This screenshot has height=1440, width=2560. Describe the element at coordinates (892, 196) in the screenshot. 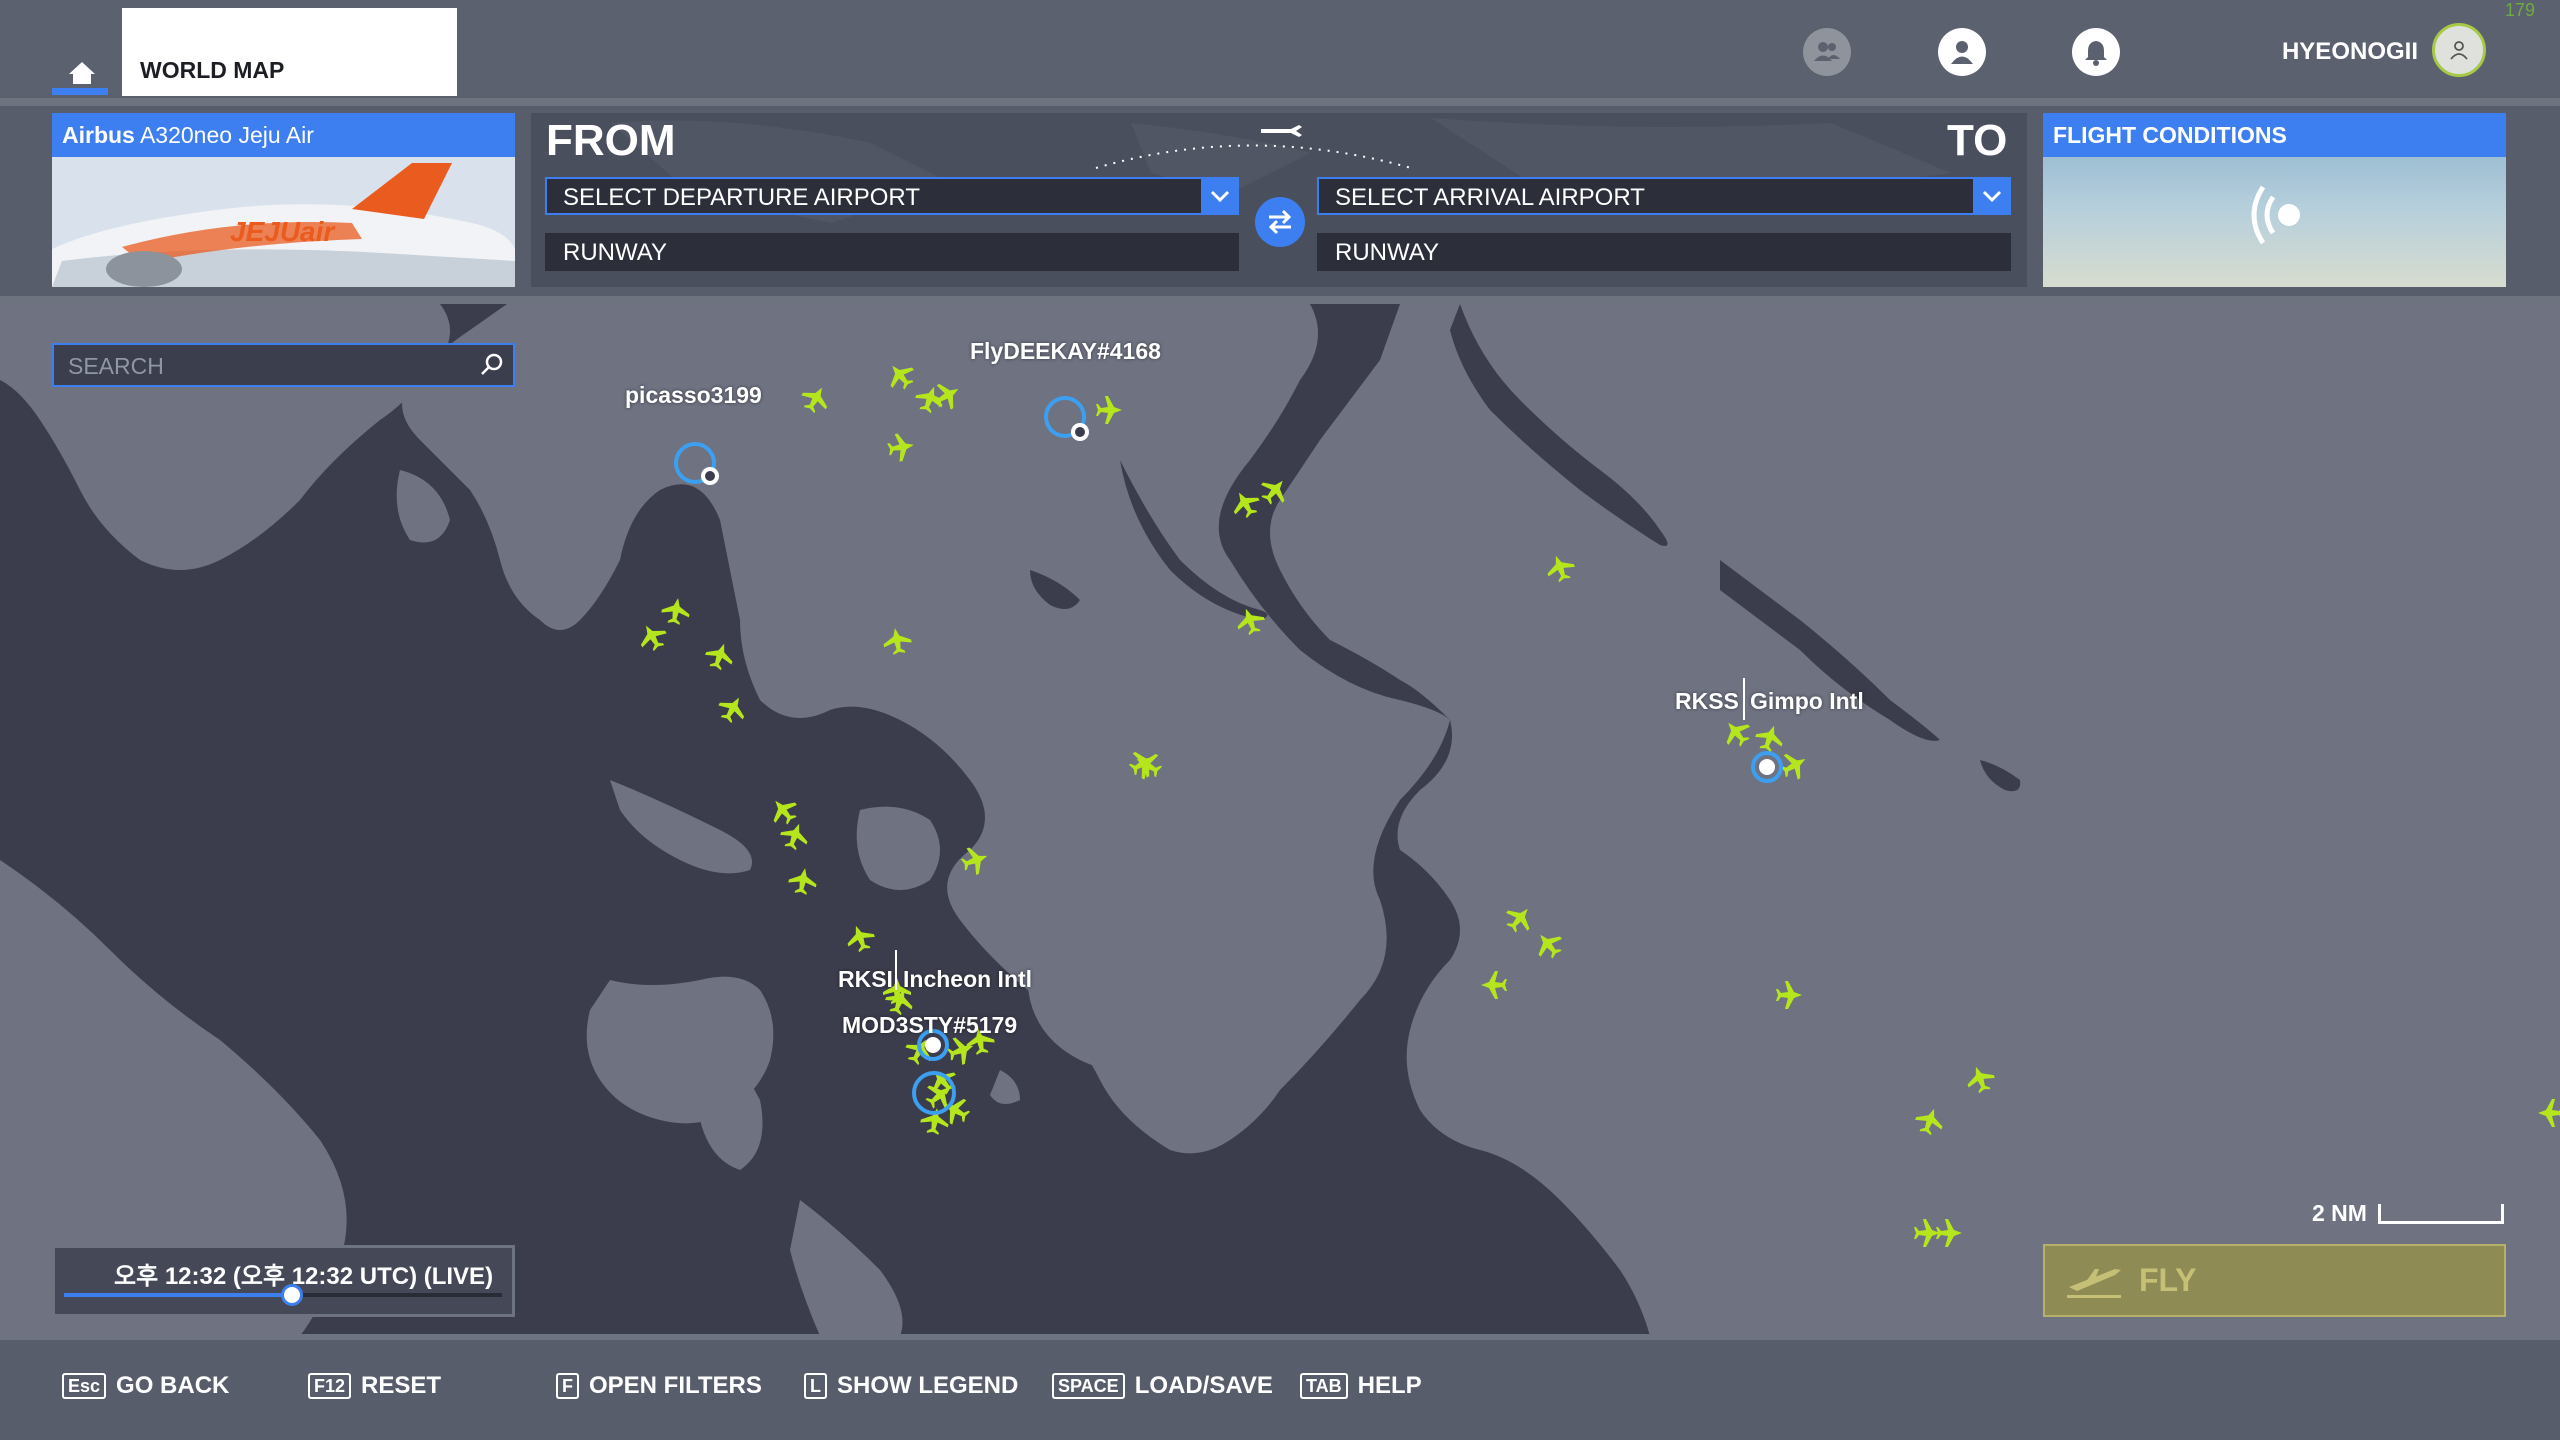

I see `departure-airport-select: SELECT DEPARTURE AIRPORT` at that location.